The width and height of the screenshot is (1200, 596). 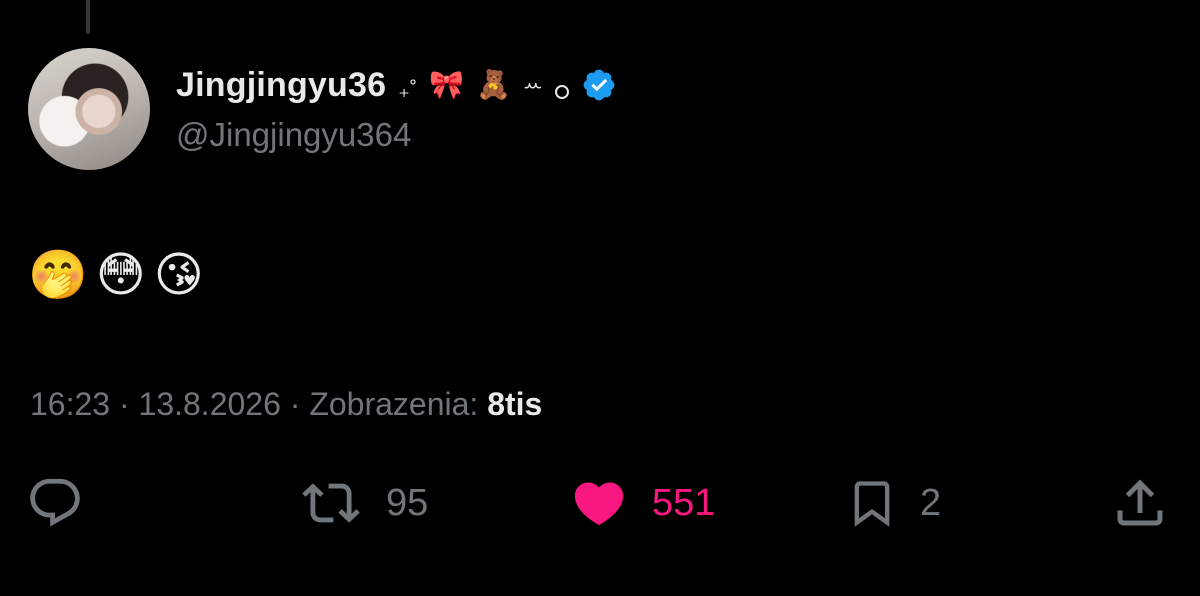 I want to click on bookmark-button: 2, so click(x=893, y=503).